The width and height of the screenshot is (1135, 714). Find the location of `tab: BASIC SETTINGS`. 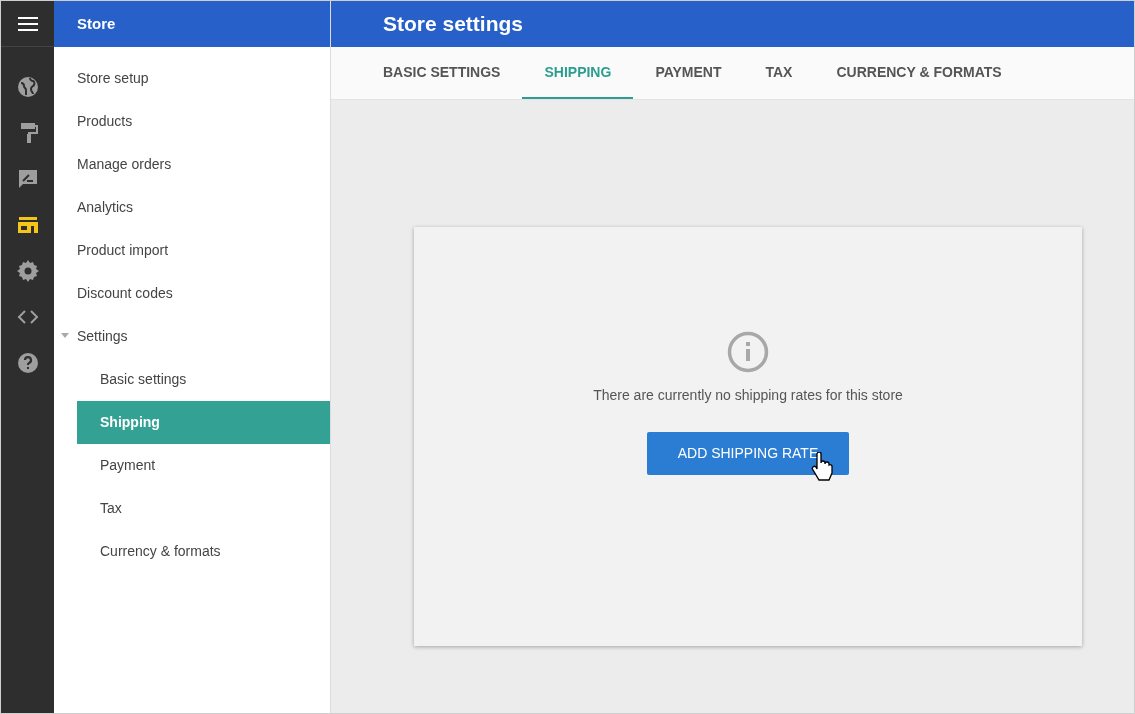

tab: BASIC SETTINGS is located at coordinates (442, 73).